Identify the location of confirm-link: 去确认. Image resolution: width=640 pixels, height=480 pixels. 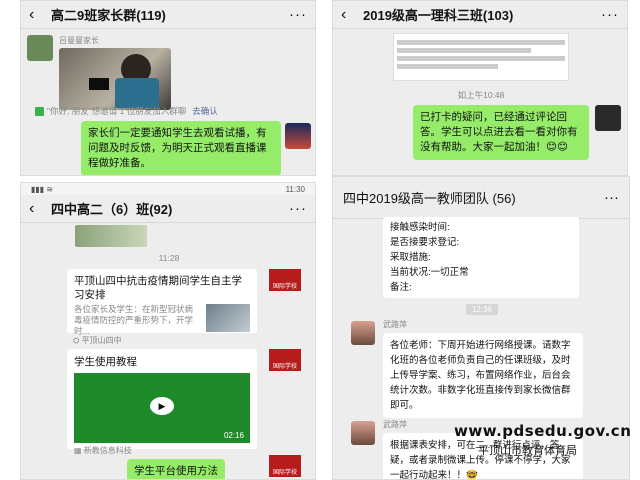
(205, 111).